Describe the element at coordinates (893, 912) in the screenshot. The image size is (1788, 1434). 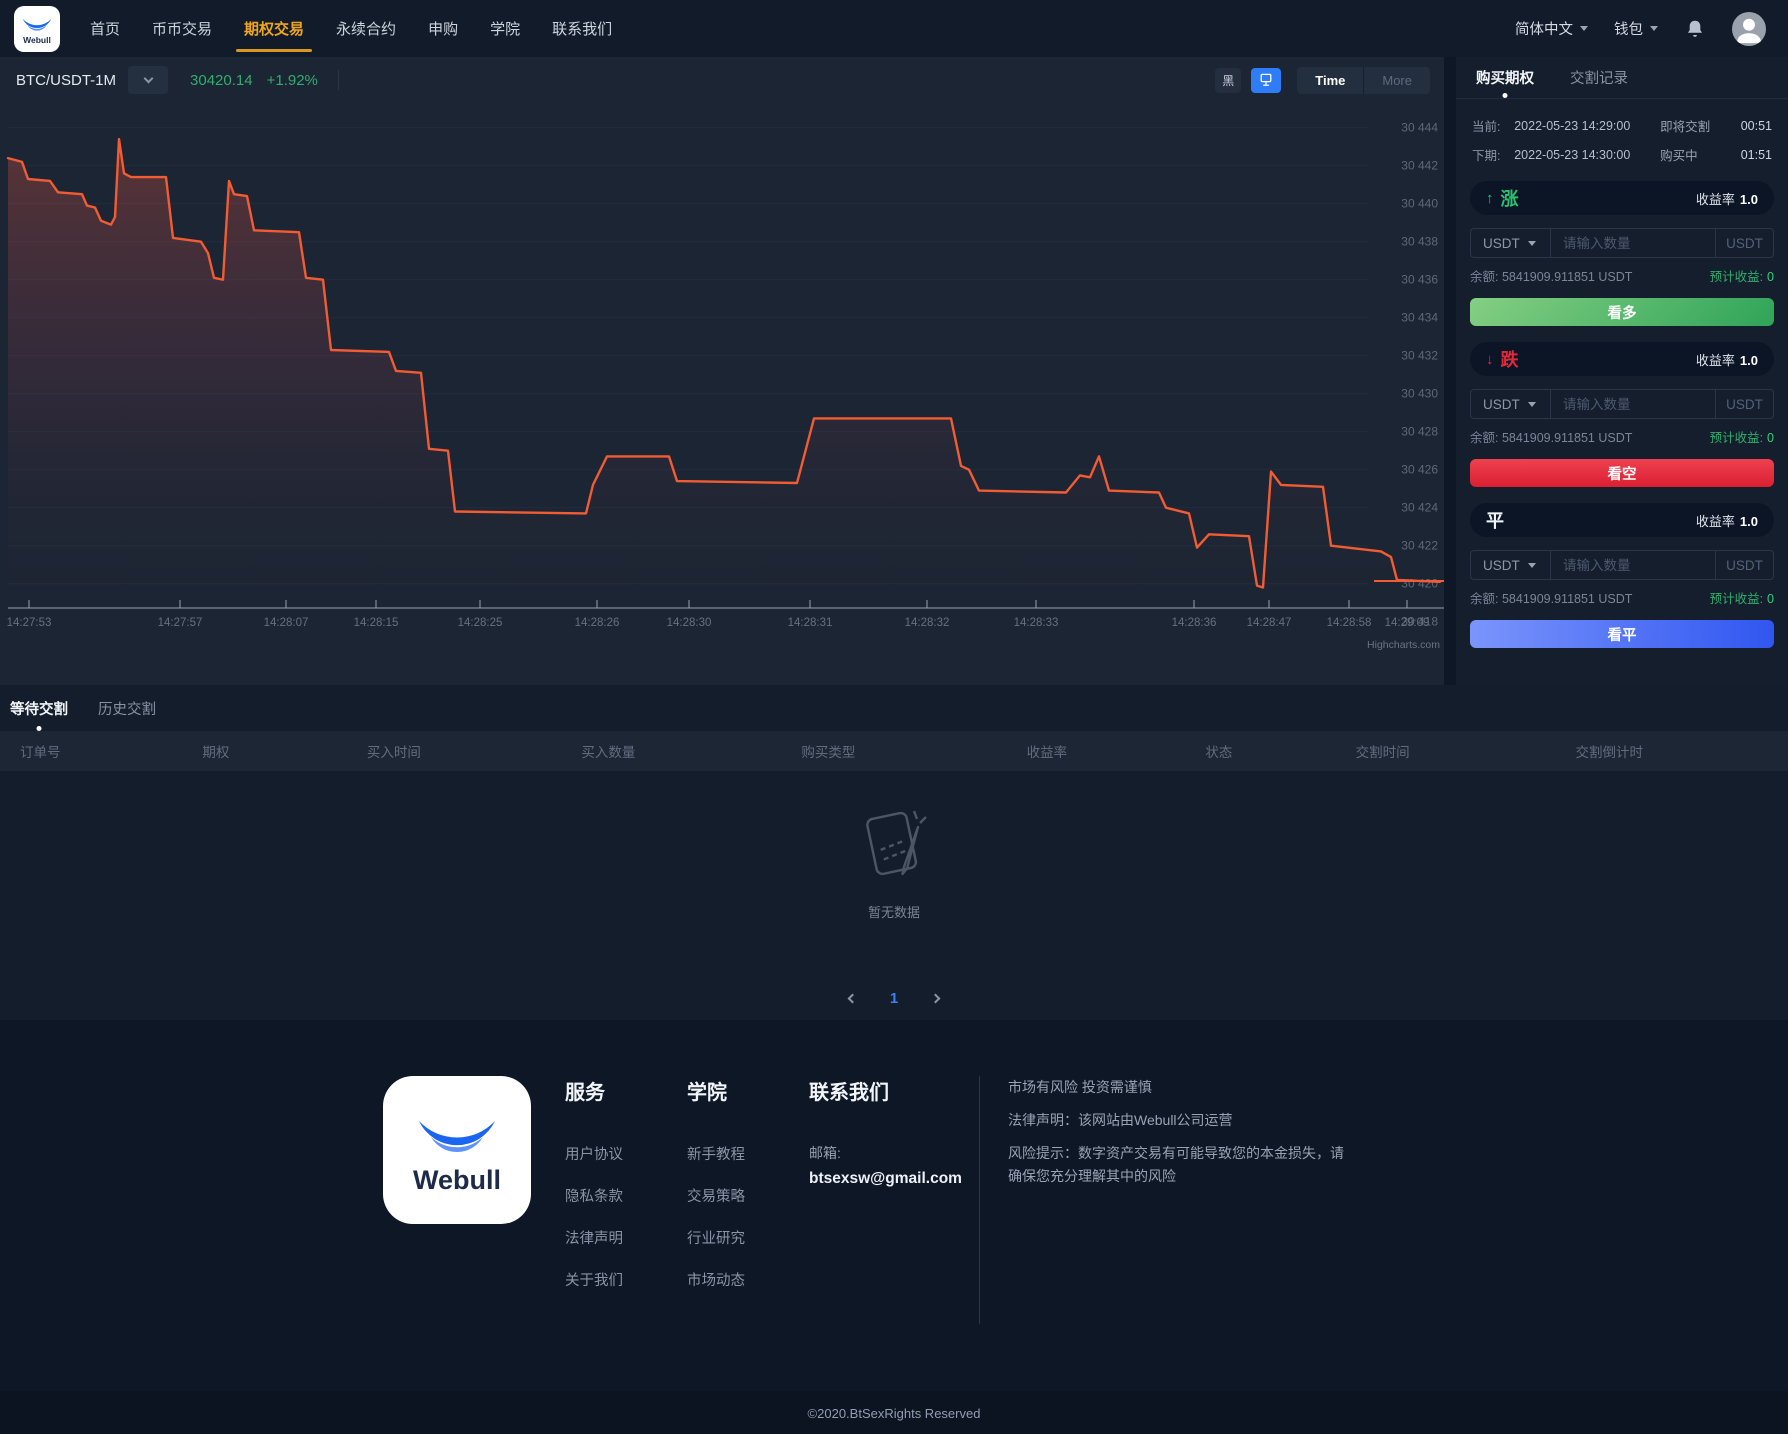
I see `empty-state-text: 暂无数据` at that location.